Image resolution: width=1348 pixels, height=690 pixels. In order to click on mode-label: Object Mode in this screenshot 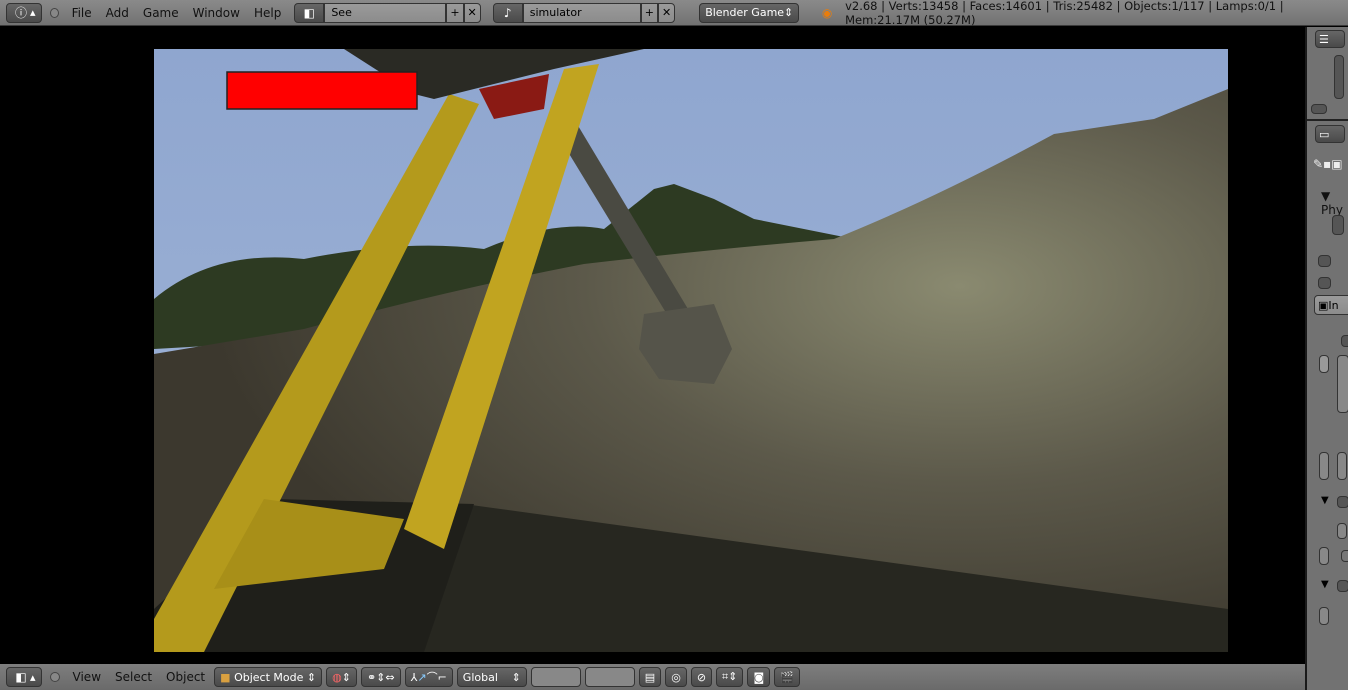, I will do `click(269, 677)`.